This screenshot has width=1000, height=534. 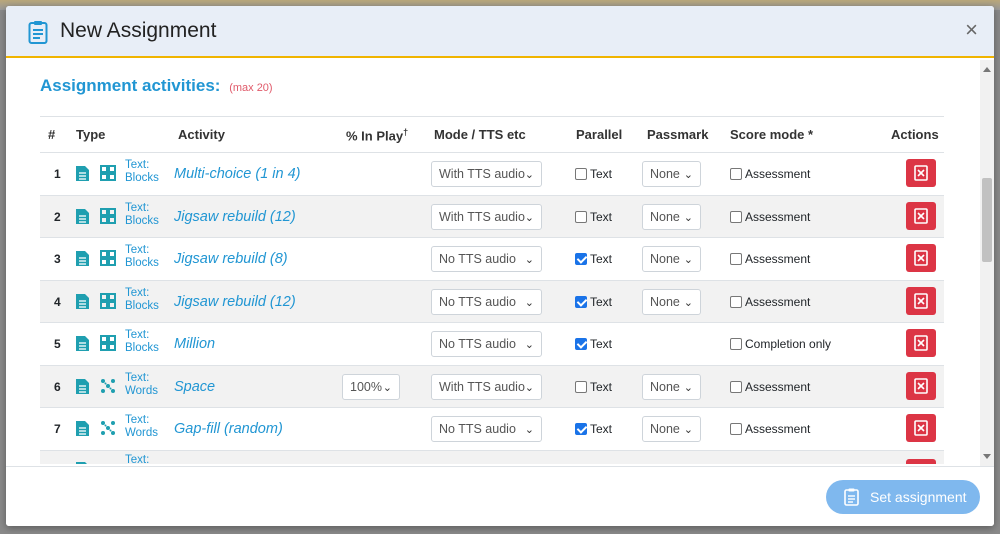 What do you see at coordinates (91, 134) in the screenshot?
I see `col-type: Type` at bounding box center [91, 134].